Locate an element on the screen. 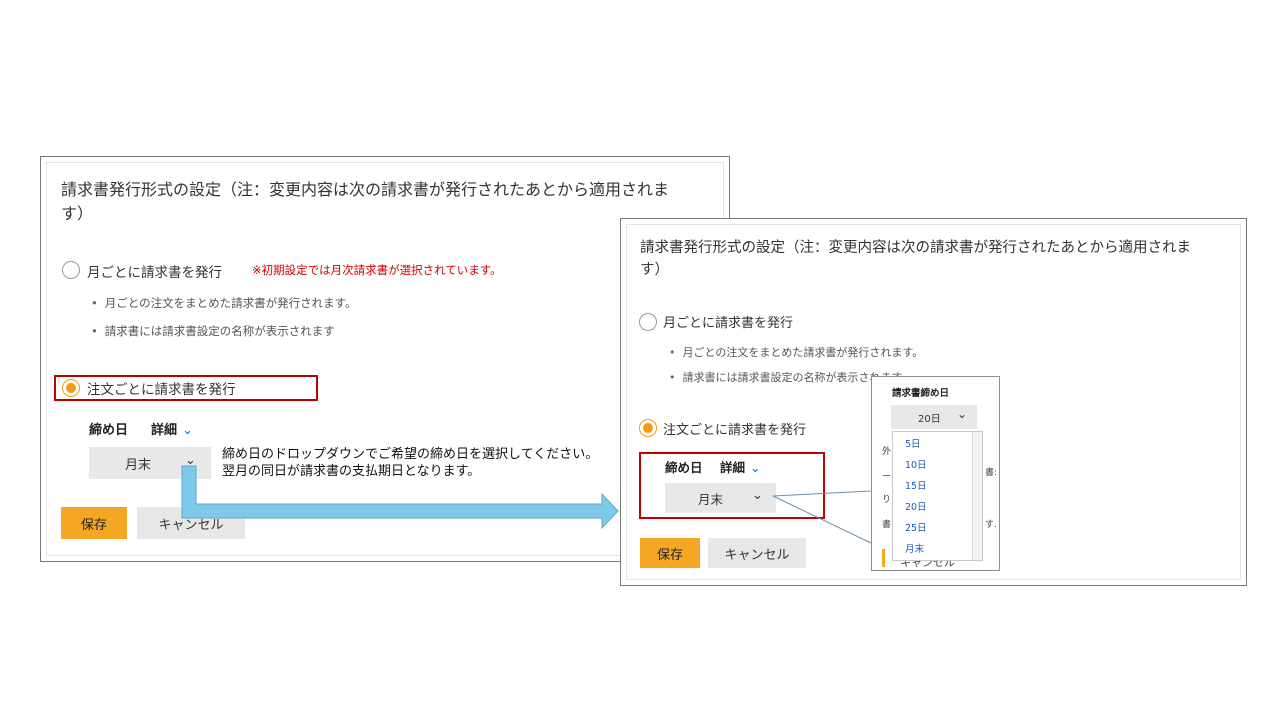 The image size is (1280, 720). annotation-overlay is located at coordinates (526, 504).